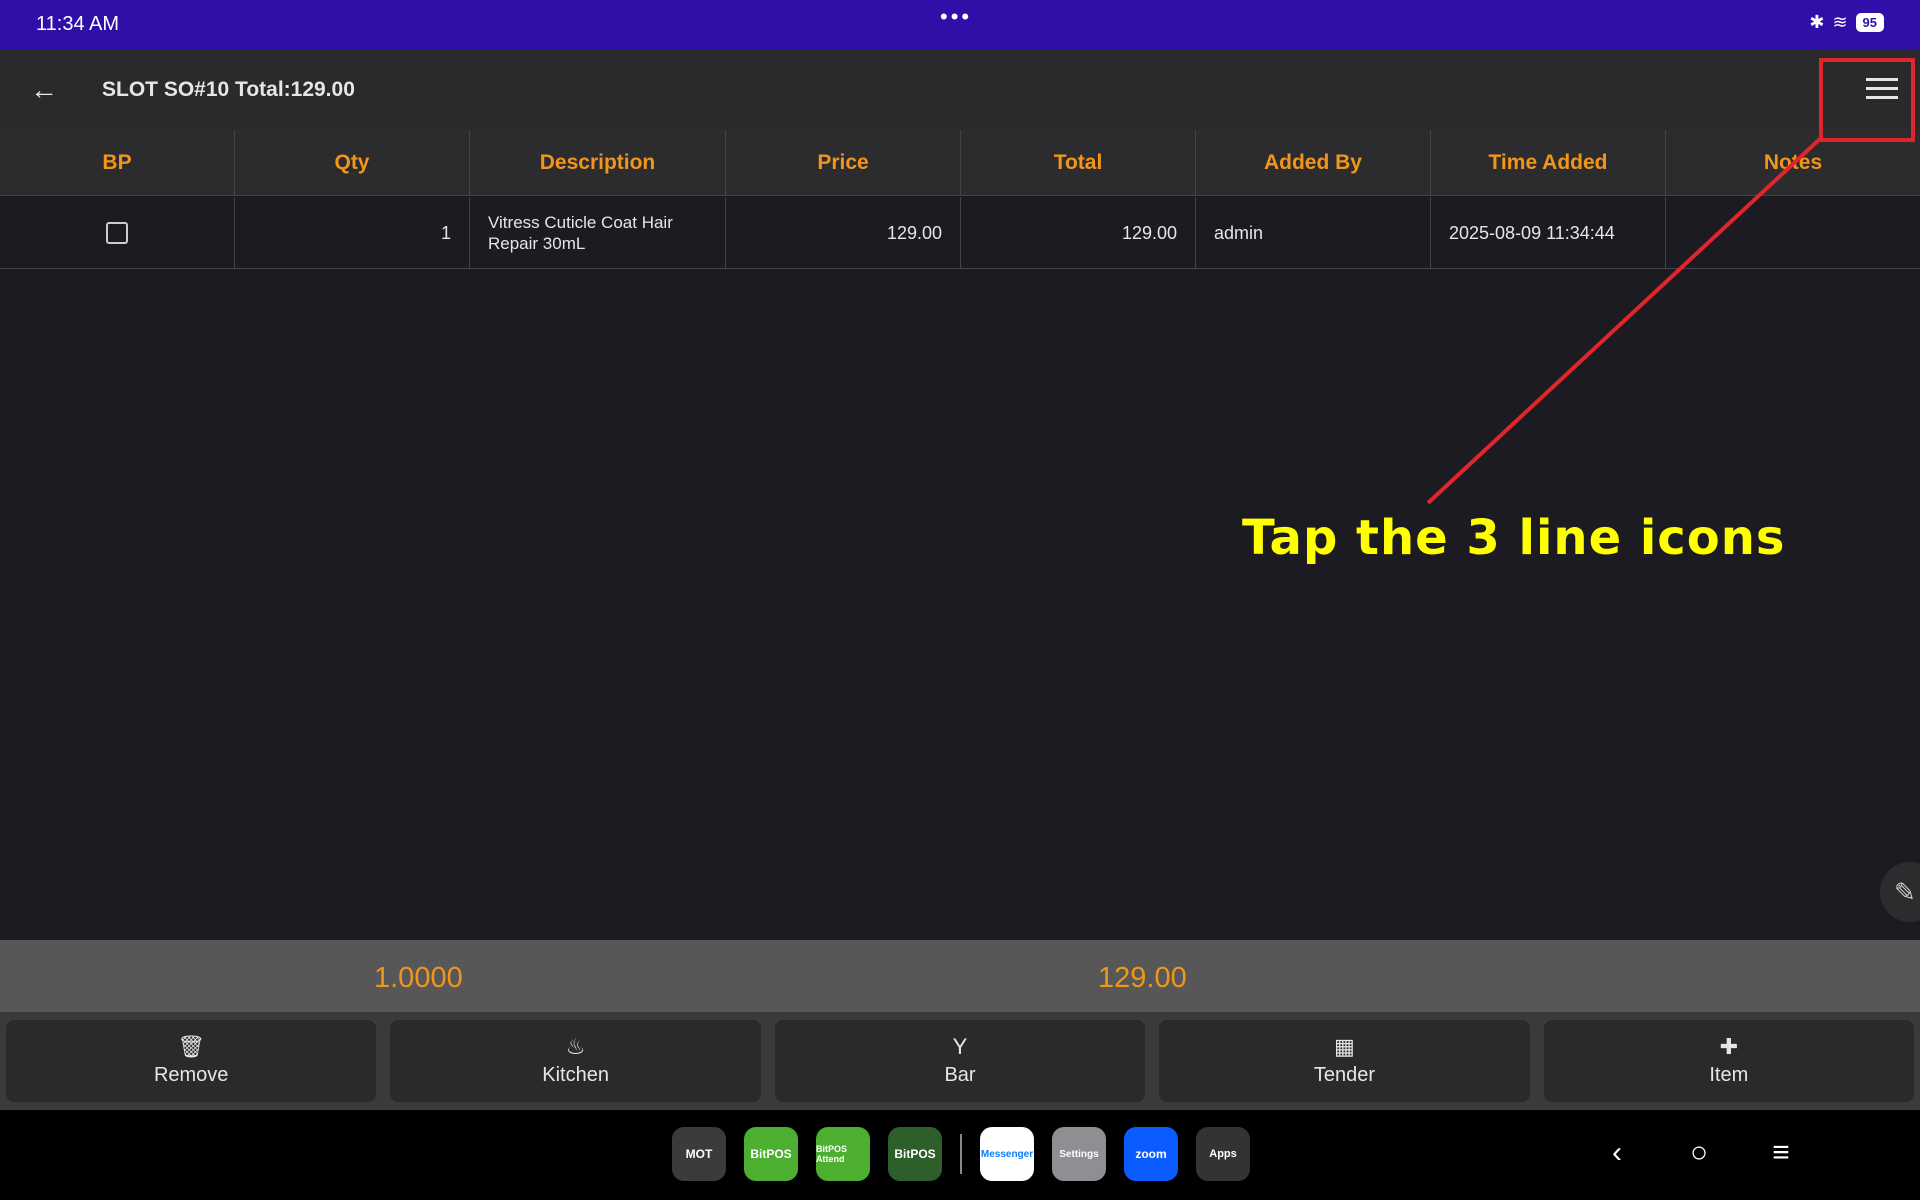 This screenshot has width=1920, height=1200. What do you see at coordinates (1151, 1154) in the screenshot?
I see `zoom-app-icon: zoom` at bounding box center [1151, 1154].